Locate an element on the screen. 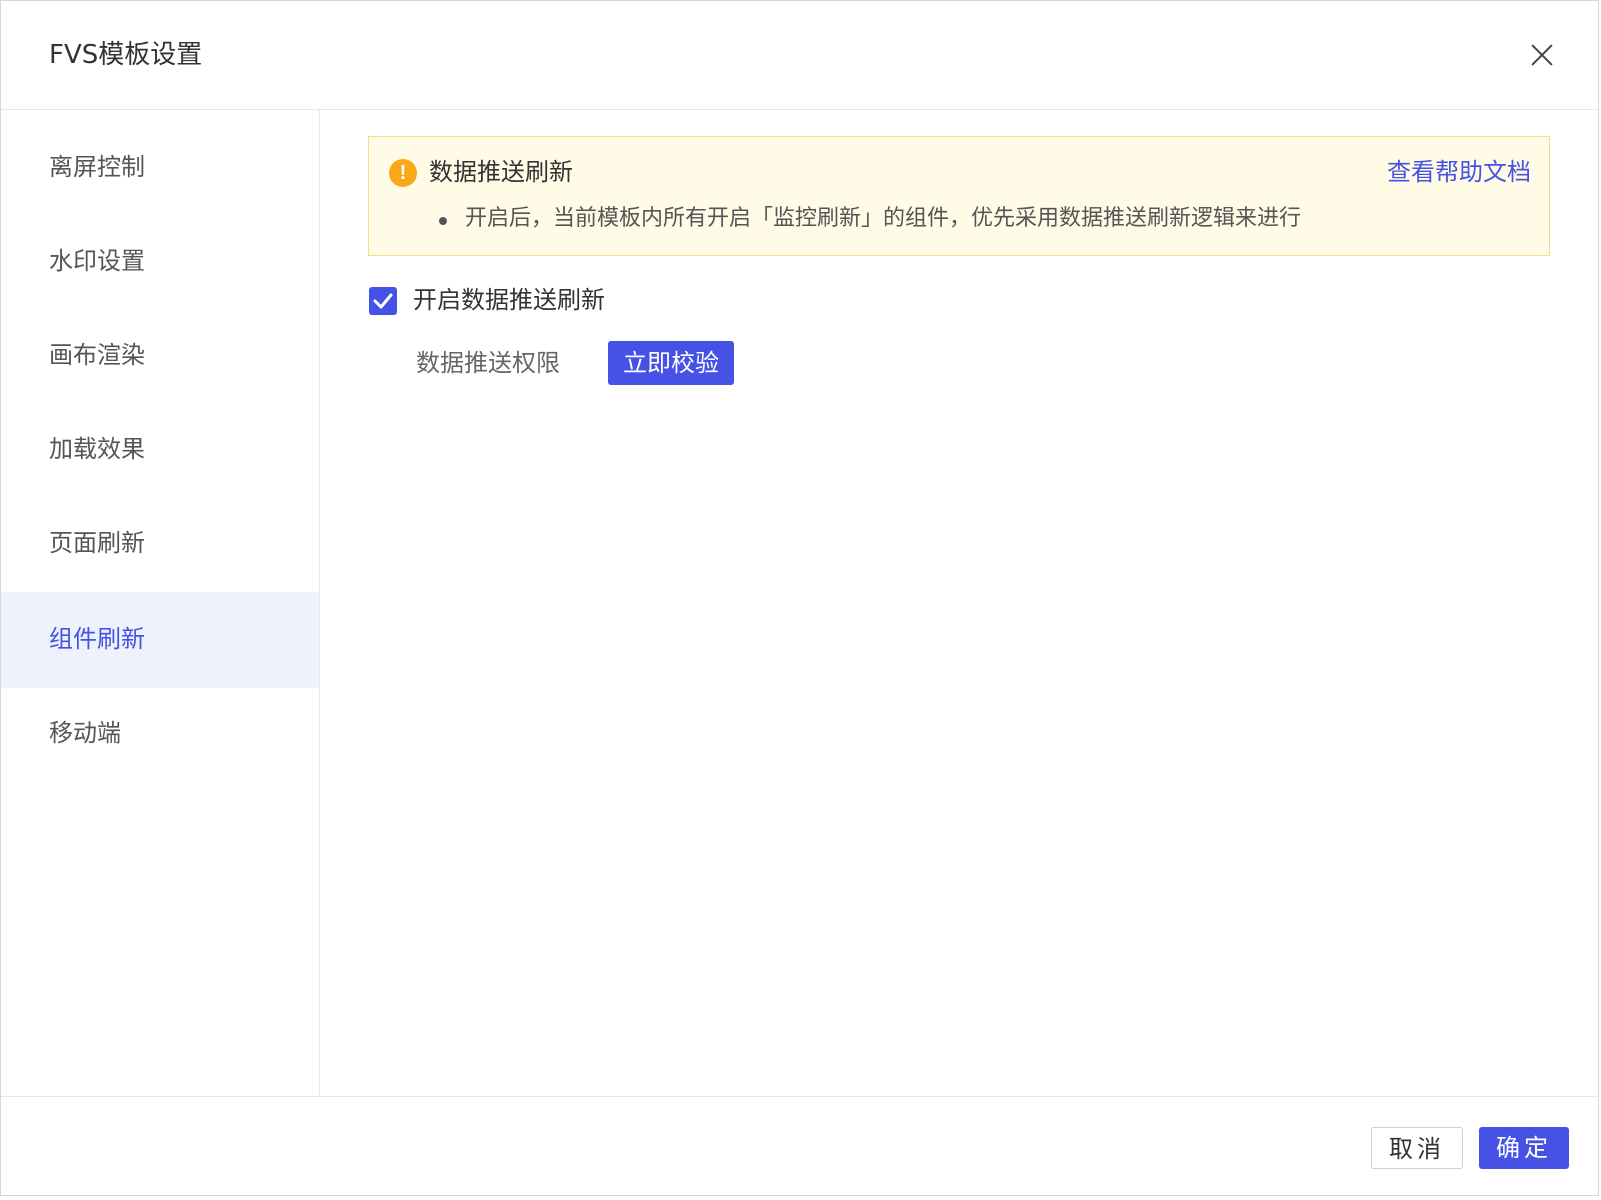  sidebar-item-label: 离屏控制 is located at coordinates (97, 167).